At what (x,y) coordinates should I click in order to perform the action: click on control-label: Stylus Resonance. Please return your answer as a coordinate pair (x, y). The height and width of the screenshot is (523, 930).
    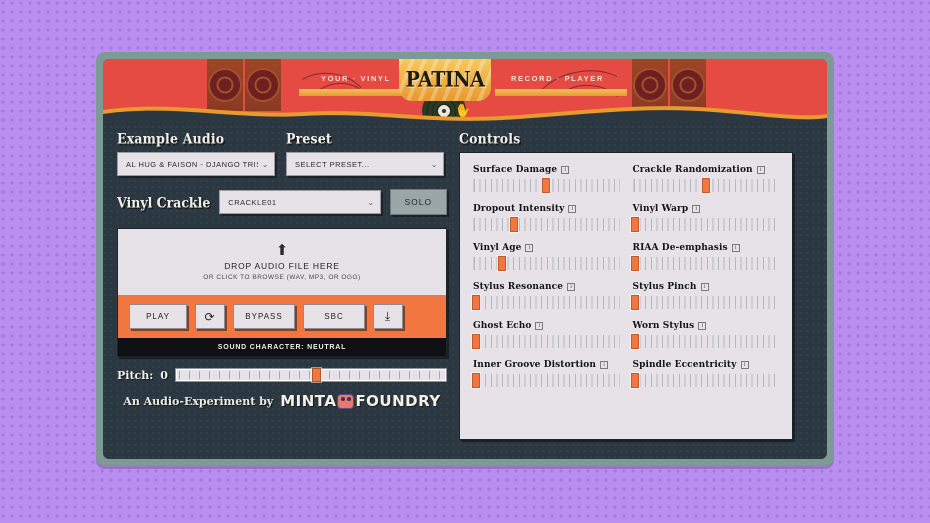
    Looking at the image, I should click on (518, 287).